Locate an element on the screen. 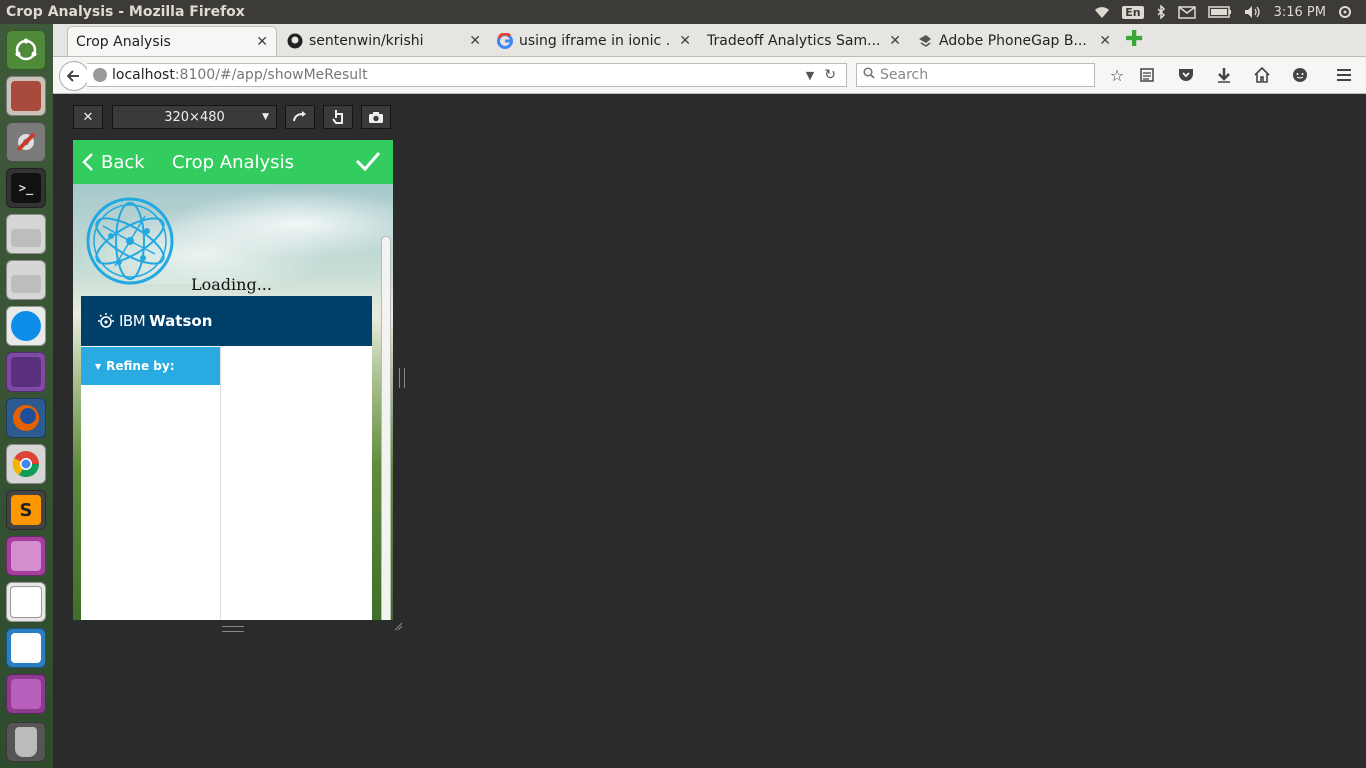 This screenshot has width=1366, height=768. home-icon is located at coordinates (1262, 75).